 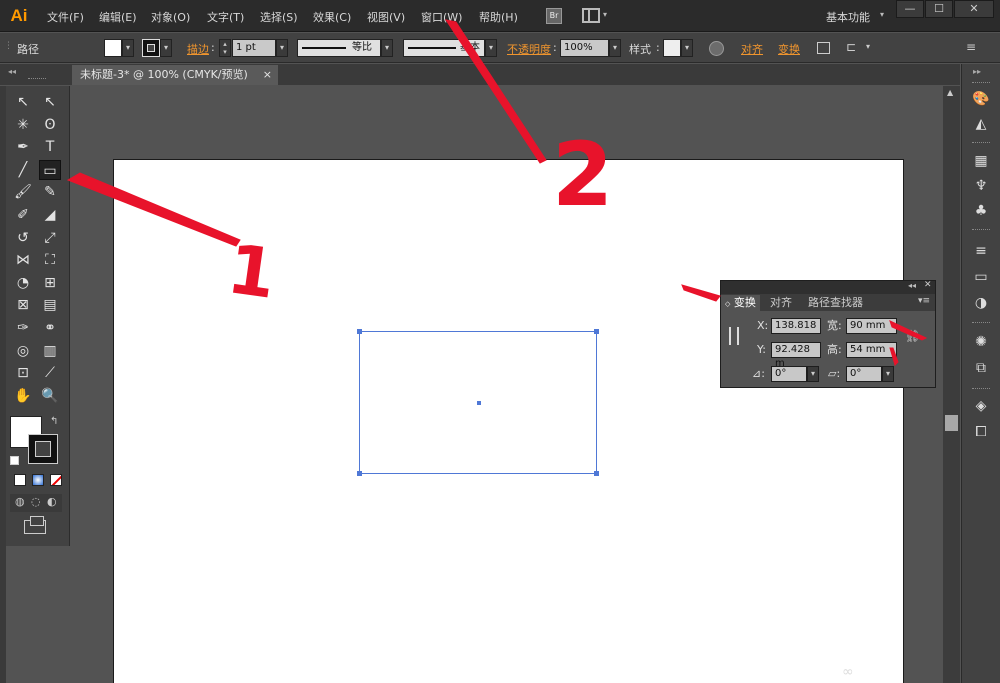 I want to click on annotation-label-1: 1, so click(x=251, y=272).